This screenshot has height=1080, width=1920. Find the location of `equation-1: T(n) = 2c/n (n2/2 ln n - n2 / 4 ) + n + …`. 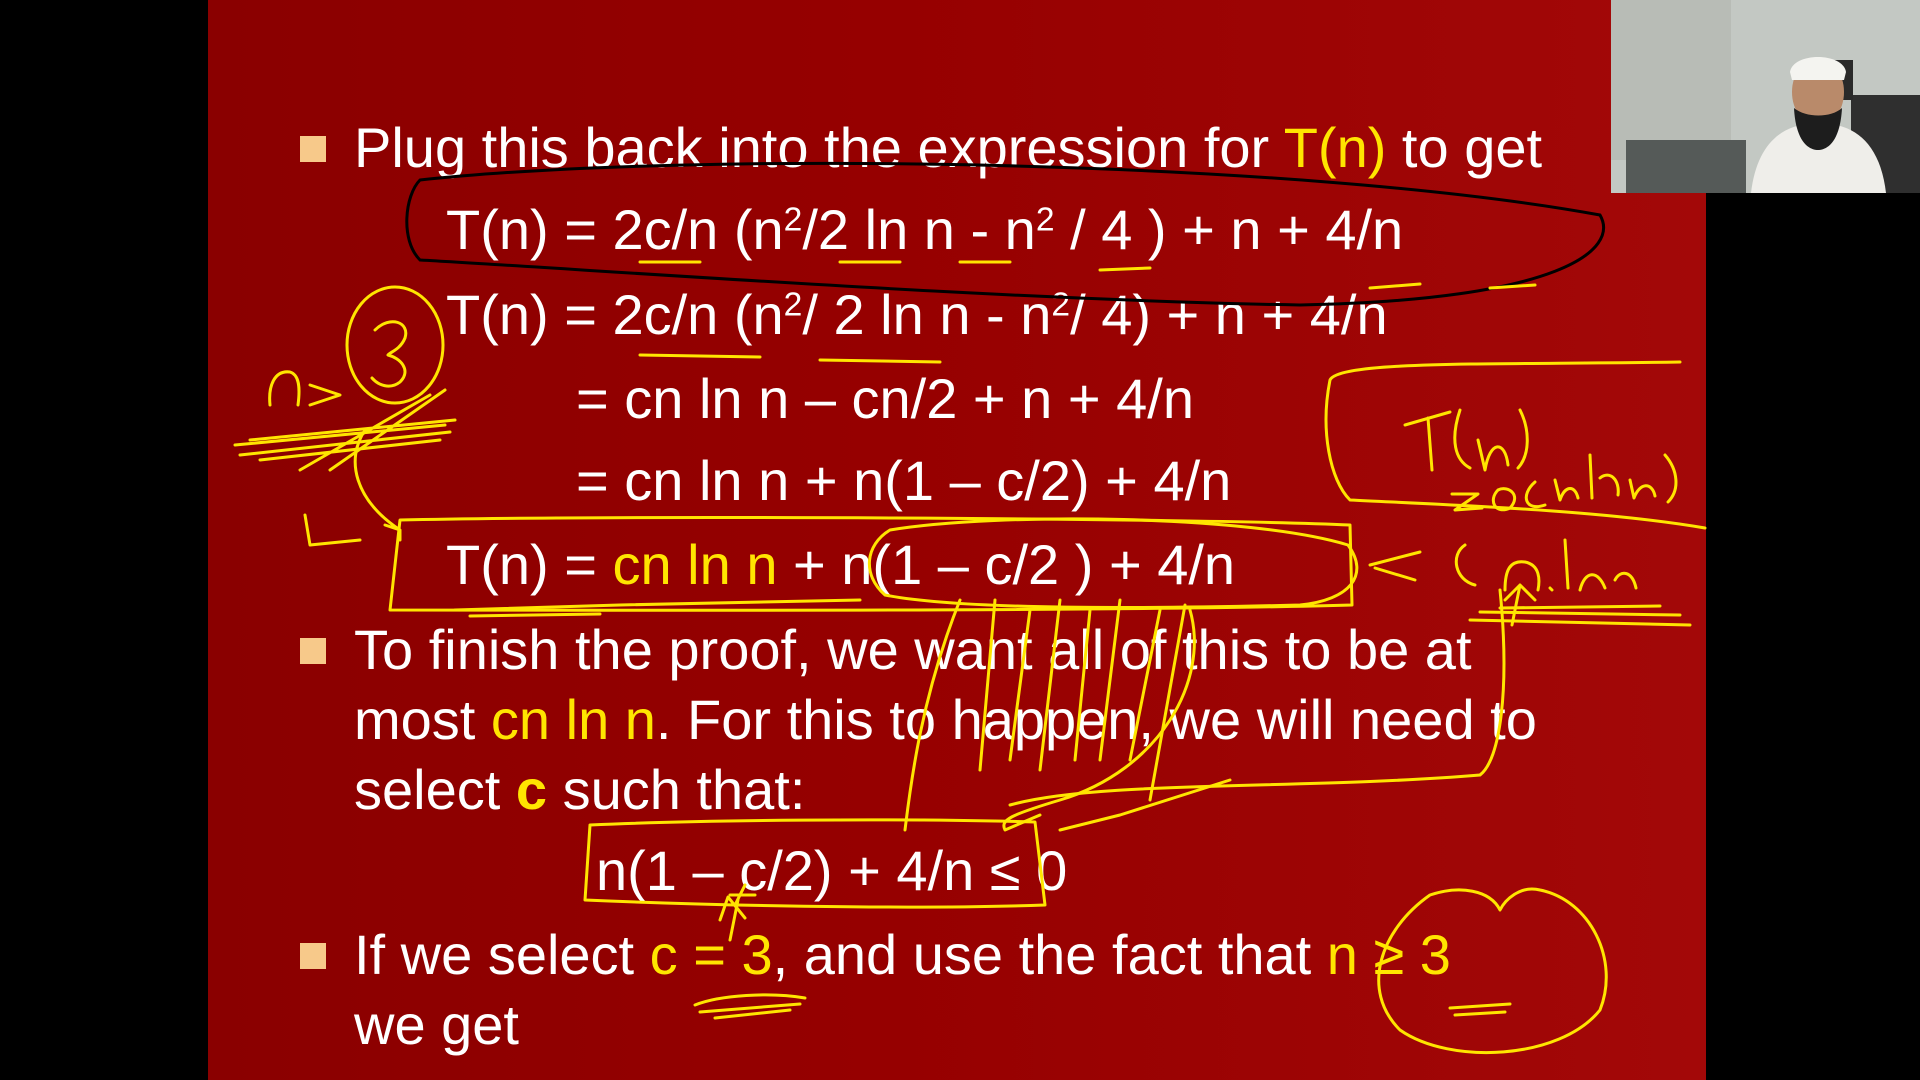

equation-1: T(n) = 2c/n (n2/2 ln n - n2 / 4 ) + n + … is located at coordinates (925, 229).